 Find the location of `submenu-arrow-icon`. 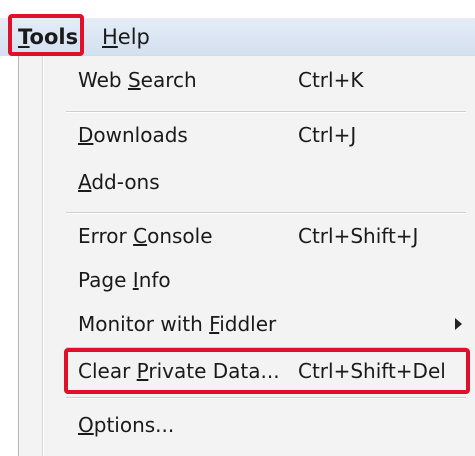

submenu-arrow-icon is located at coordinates (458, 324).